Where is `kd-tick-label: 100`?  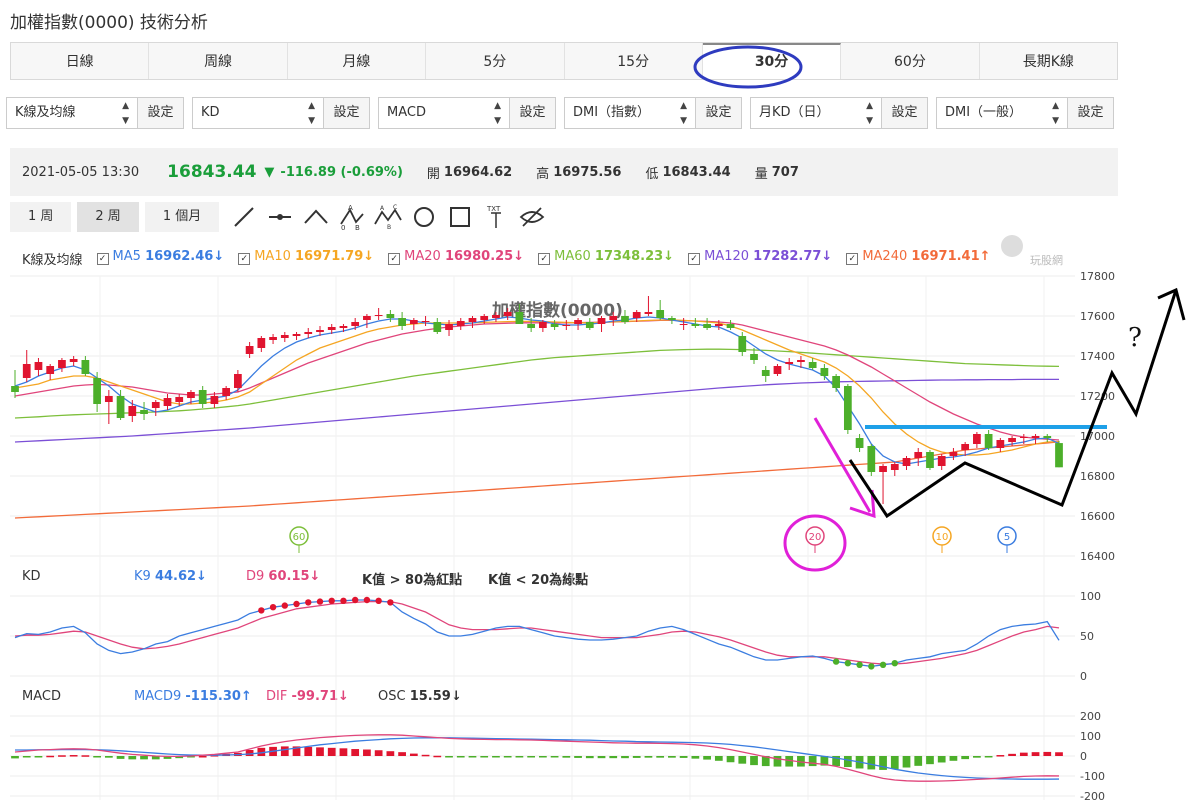
kd-tick-label: 100 is located at coordinates (1090, 596).